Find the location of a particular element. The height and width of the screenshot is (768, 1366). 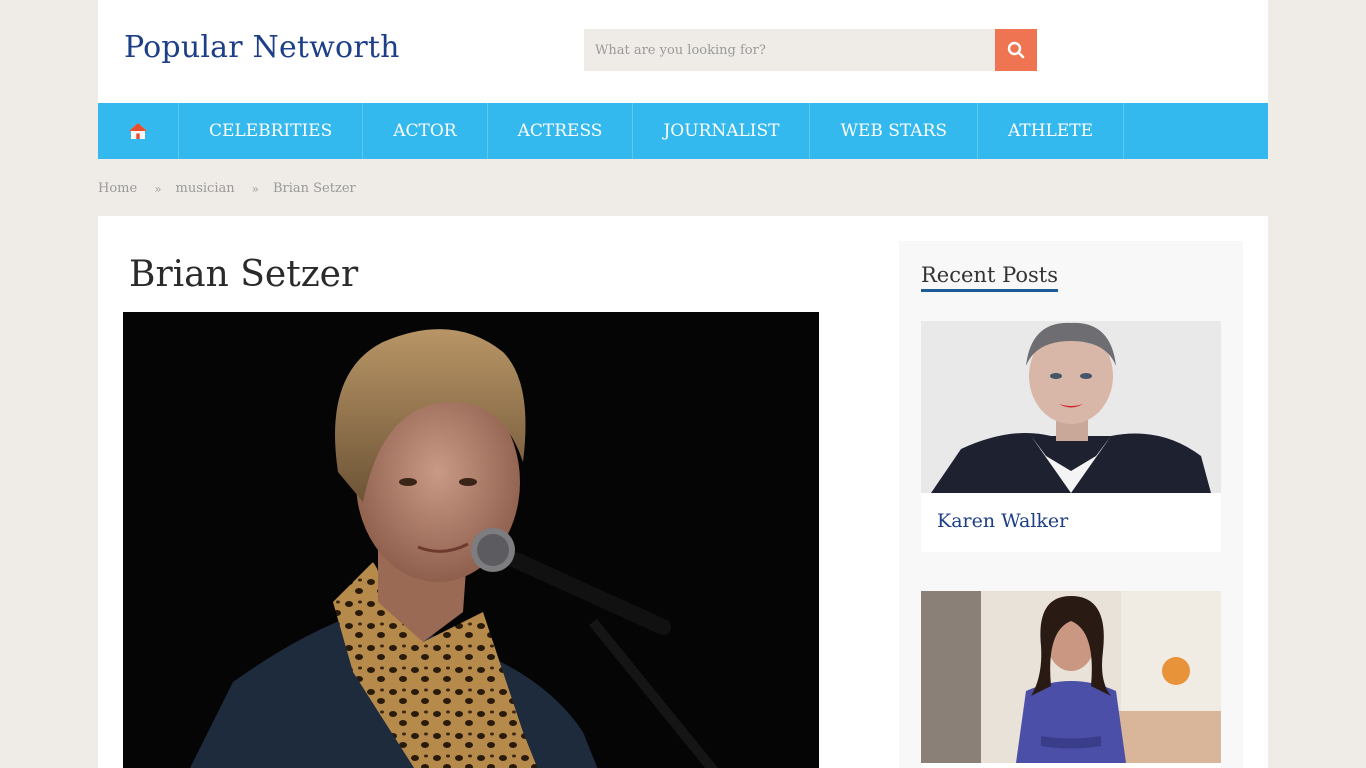

nav-journalist: JOURNALIST is located at coordinates (722, 131).